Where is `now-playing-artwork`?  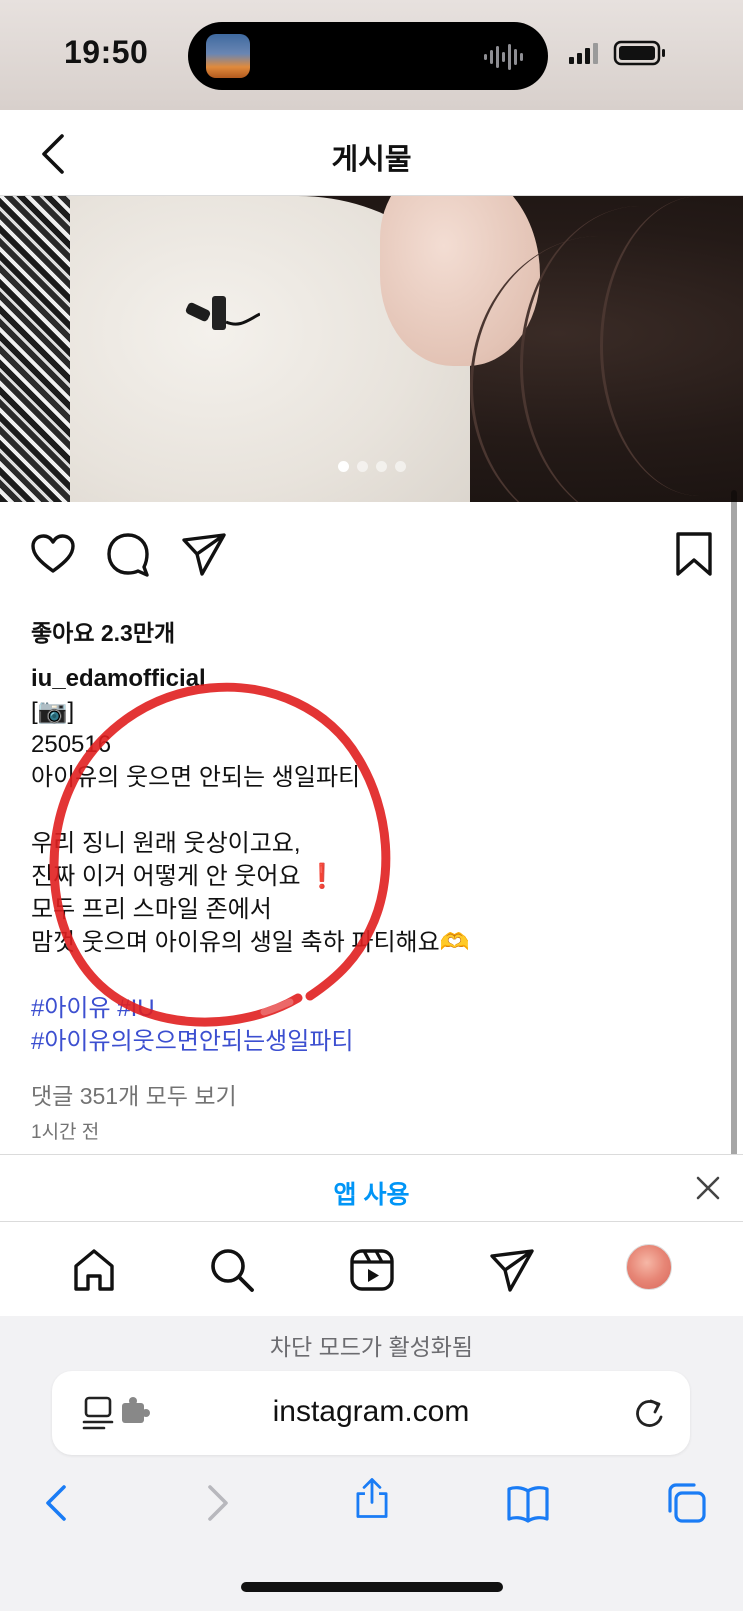
now-playing-artwork is located at coordinates (228, 56).